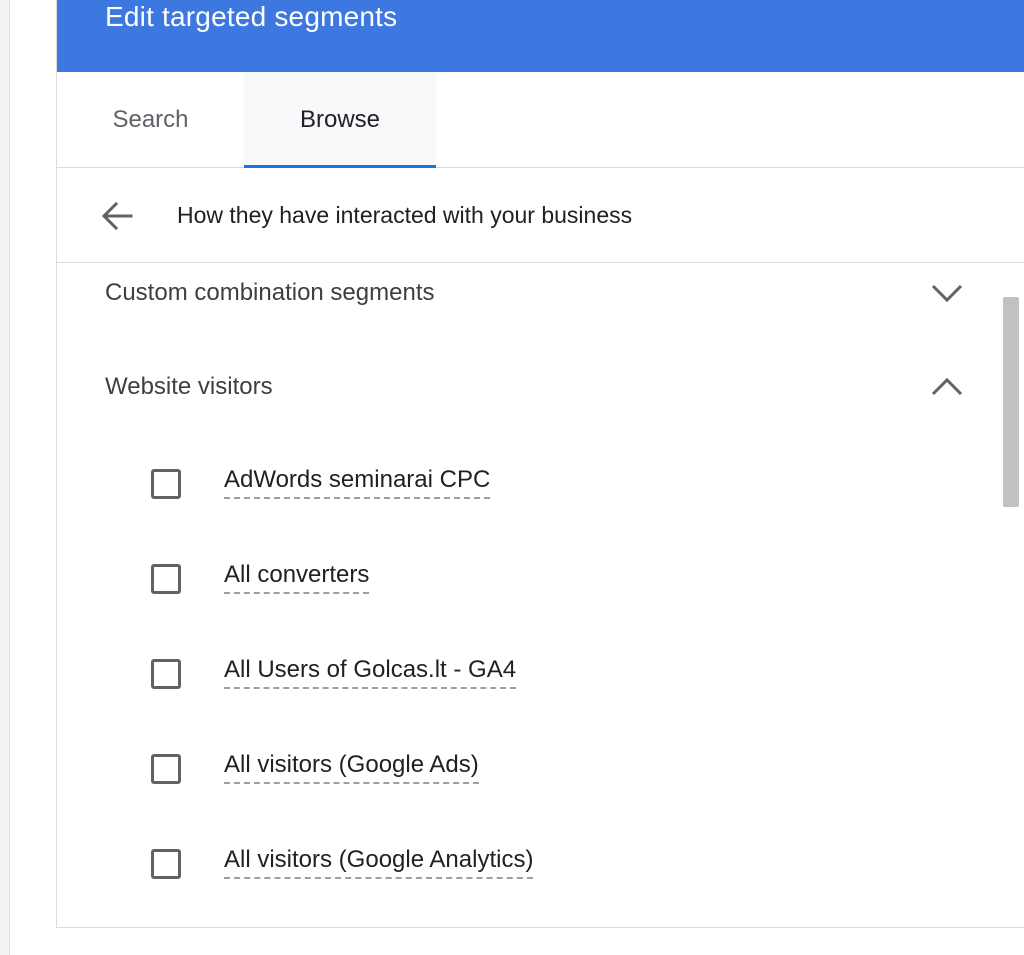  I want to click on chevron-down-icon, so click(947, 293).